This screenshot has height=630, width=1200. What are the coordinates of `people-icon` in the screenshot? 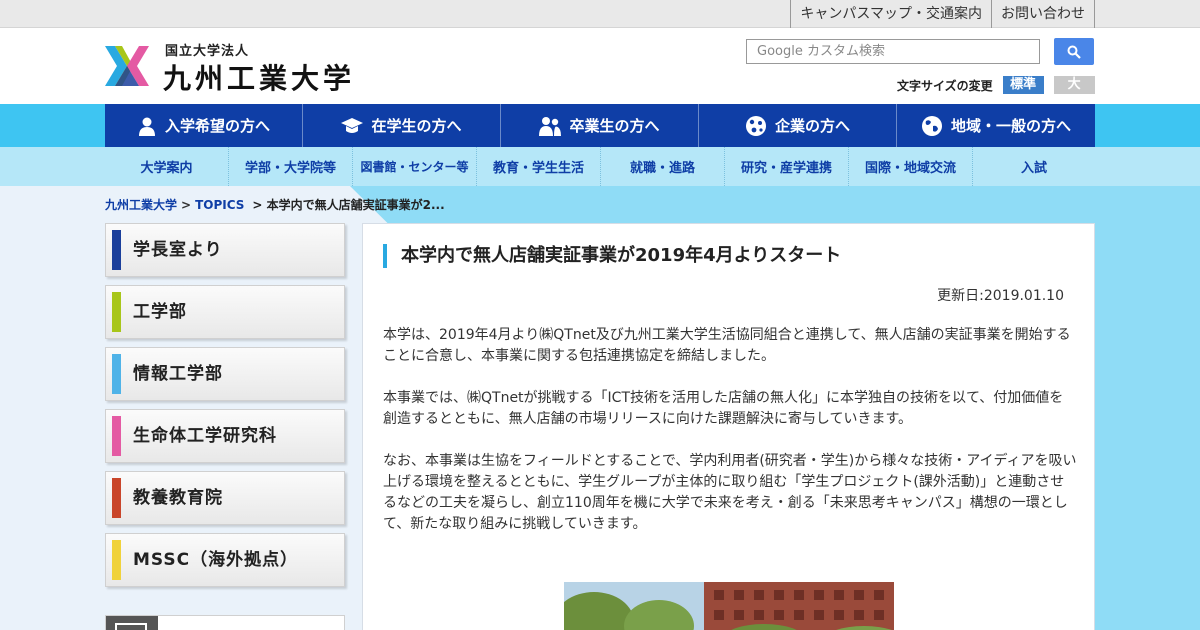 It's located at (550, 126).